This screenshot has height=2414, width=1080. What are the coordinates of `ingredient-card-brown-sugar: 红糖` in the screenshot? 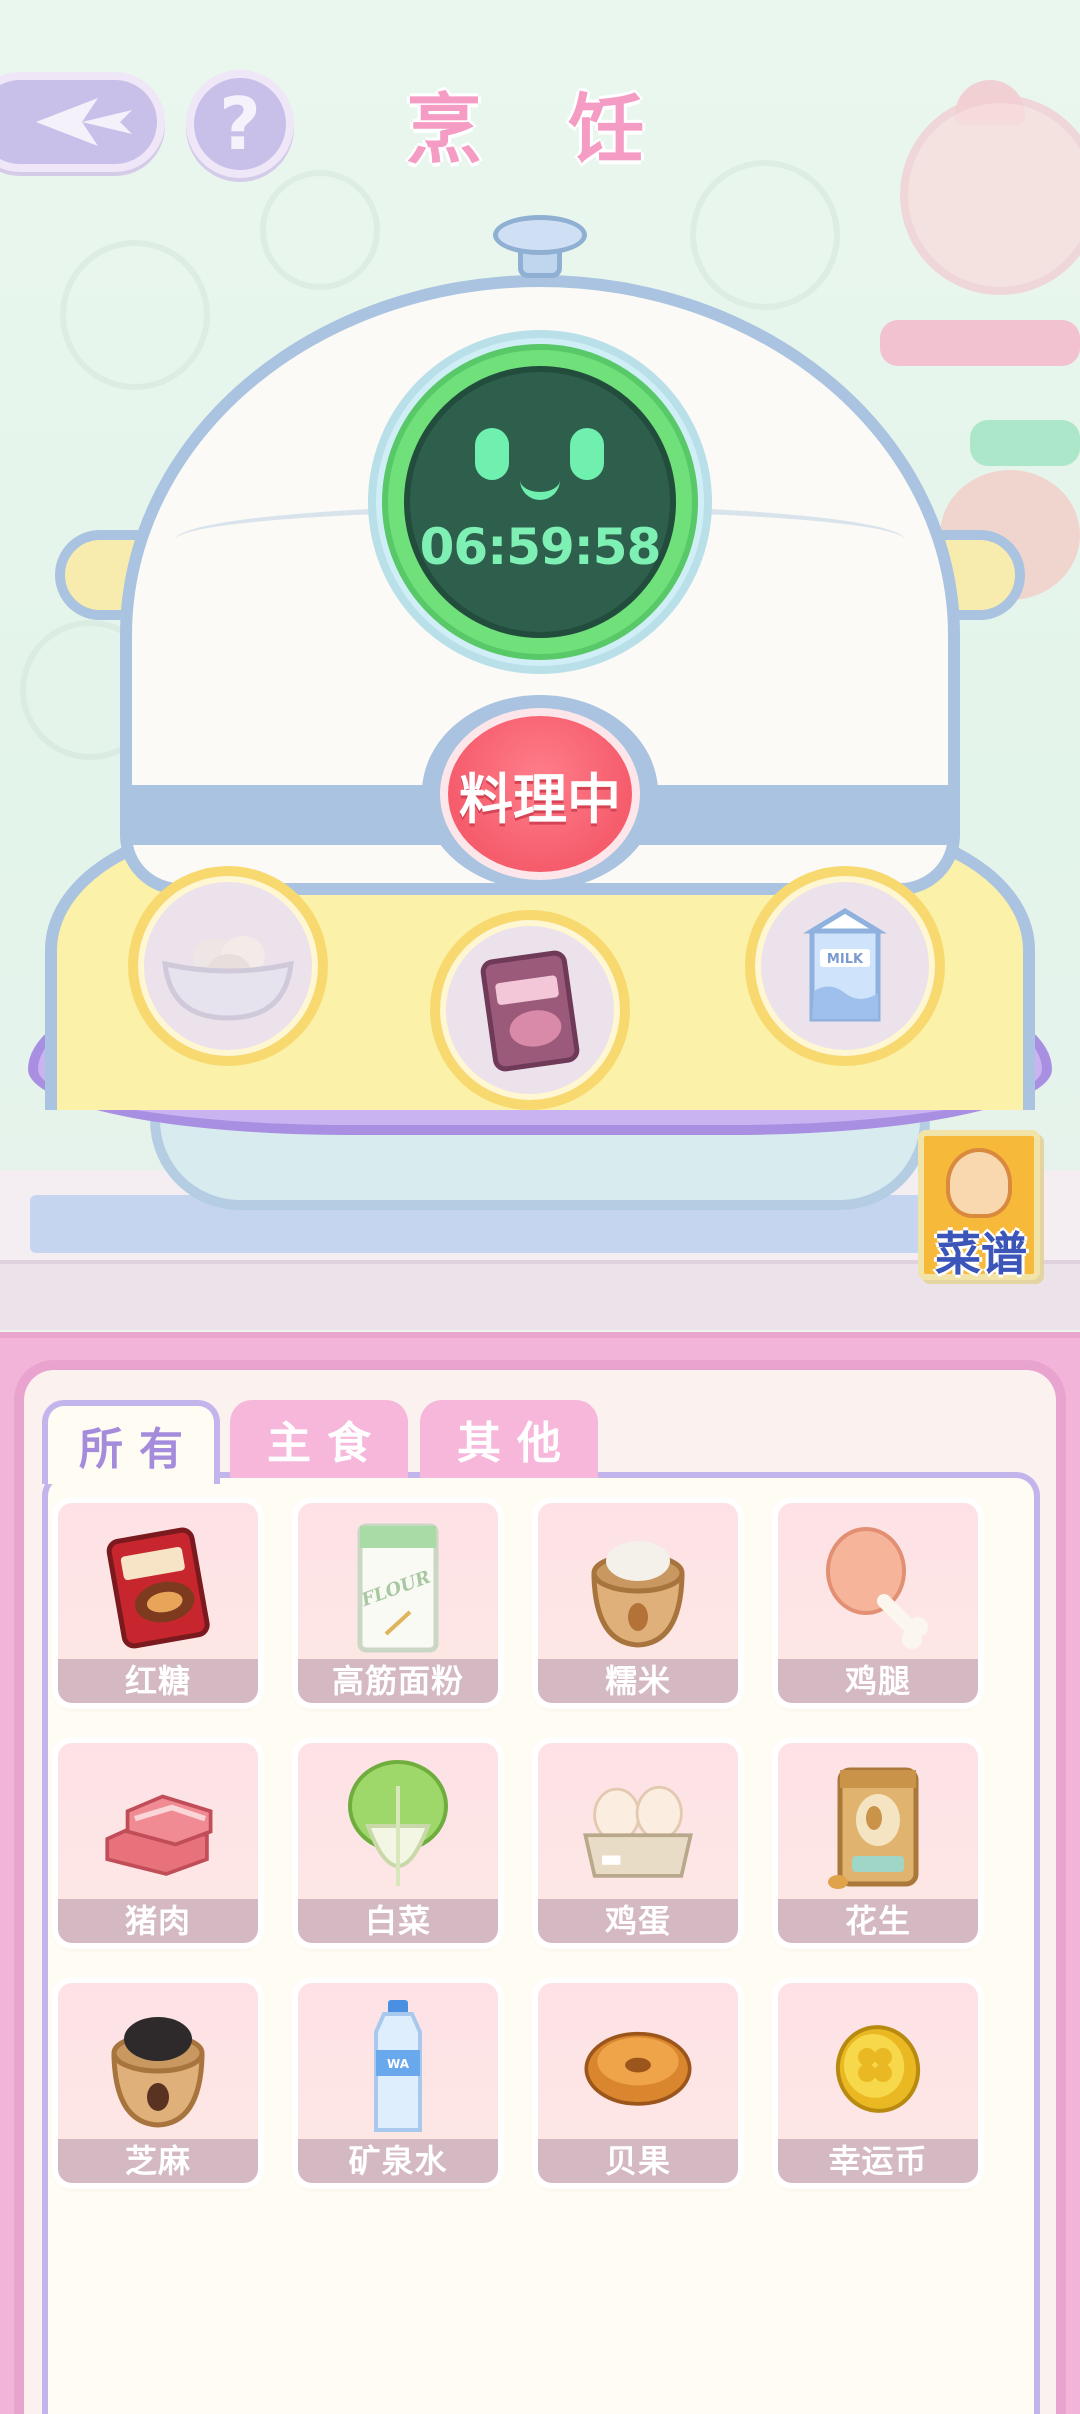 It's located at (158, 1603).